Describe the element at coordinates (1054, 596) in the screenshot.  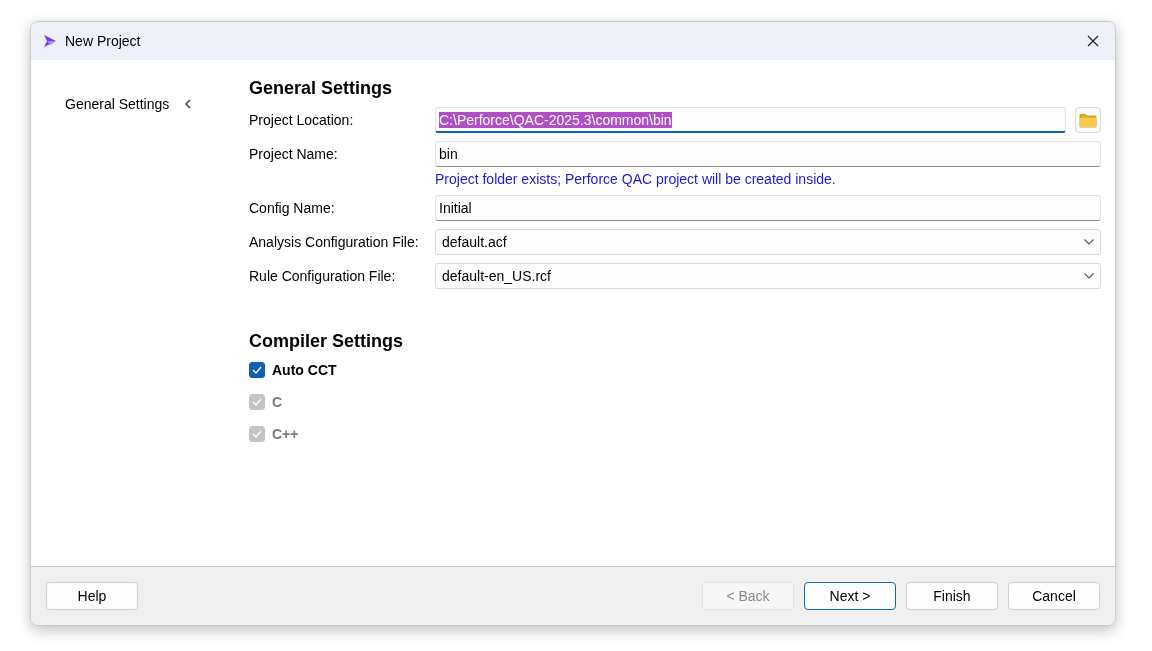
I see `dialog-button: Cancel` at that location.